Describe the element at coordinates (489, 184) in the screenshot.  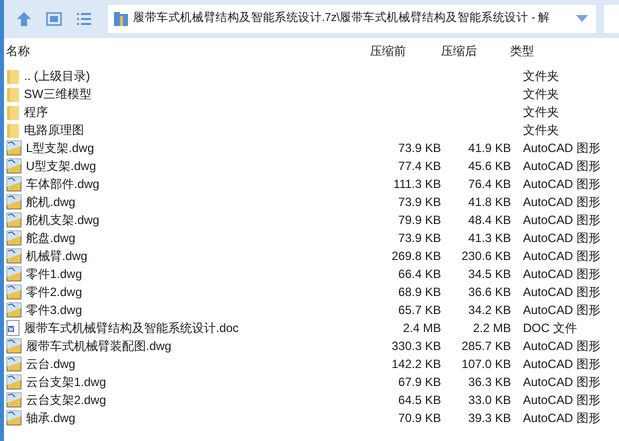
I see `compressed-size: 76.4 KB` at that location.